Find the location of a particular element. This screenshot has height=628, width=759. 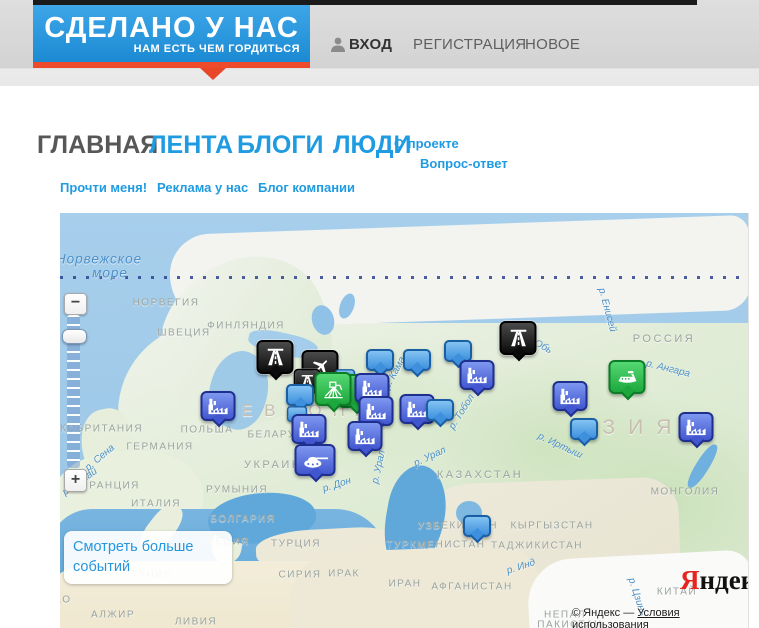

map-marker-shipbuilding is located at coordinates (627, 380).